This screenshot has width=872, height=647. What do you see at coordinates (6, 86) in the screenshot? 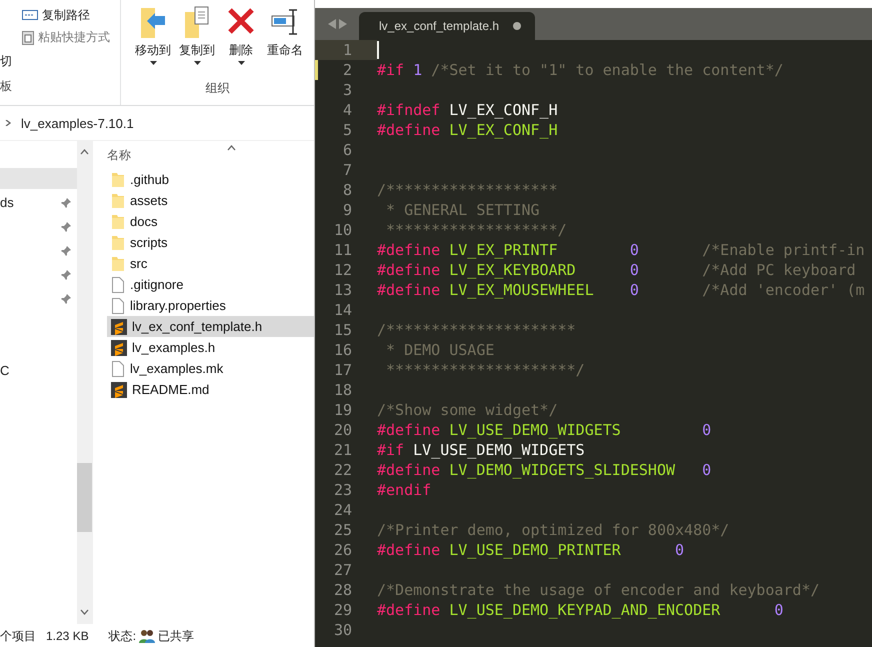
I see `group-label: 板` at bounding box center [6, 86].